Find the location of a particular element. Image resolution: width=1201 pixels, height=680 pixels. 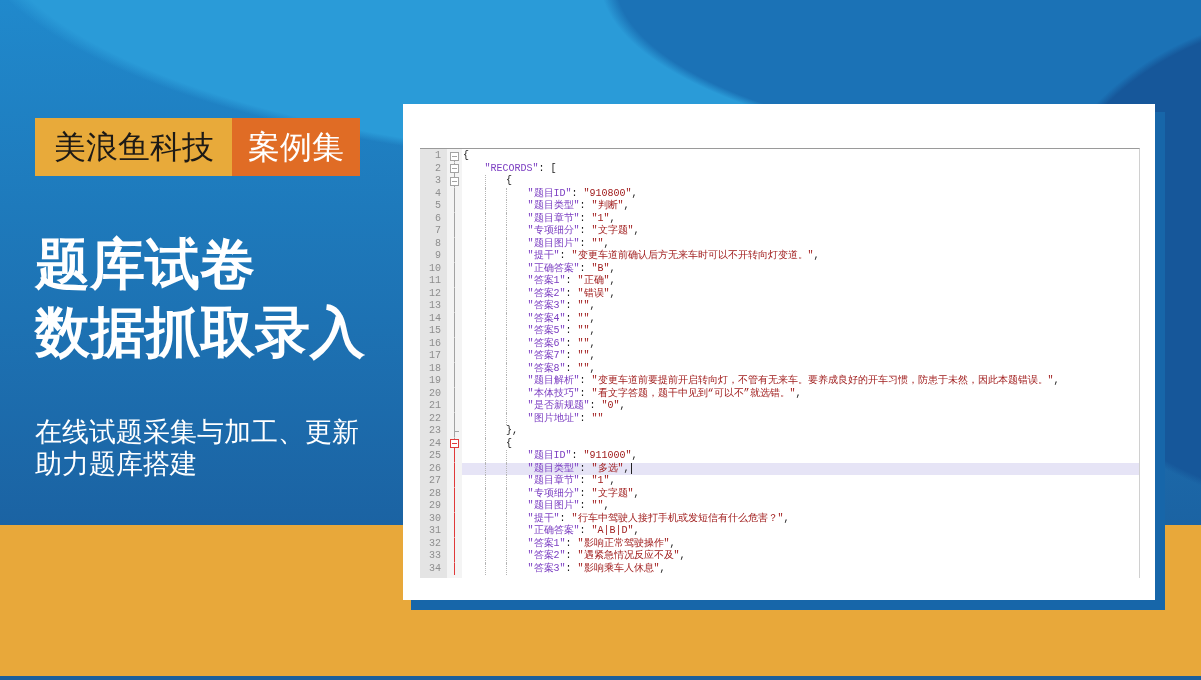

line-number: 34 is located at coordinates (435, 568).